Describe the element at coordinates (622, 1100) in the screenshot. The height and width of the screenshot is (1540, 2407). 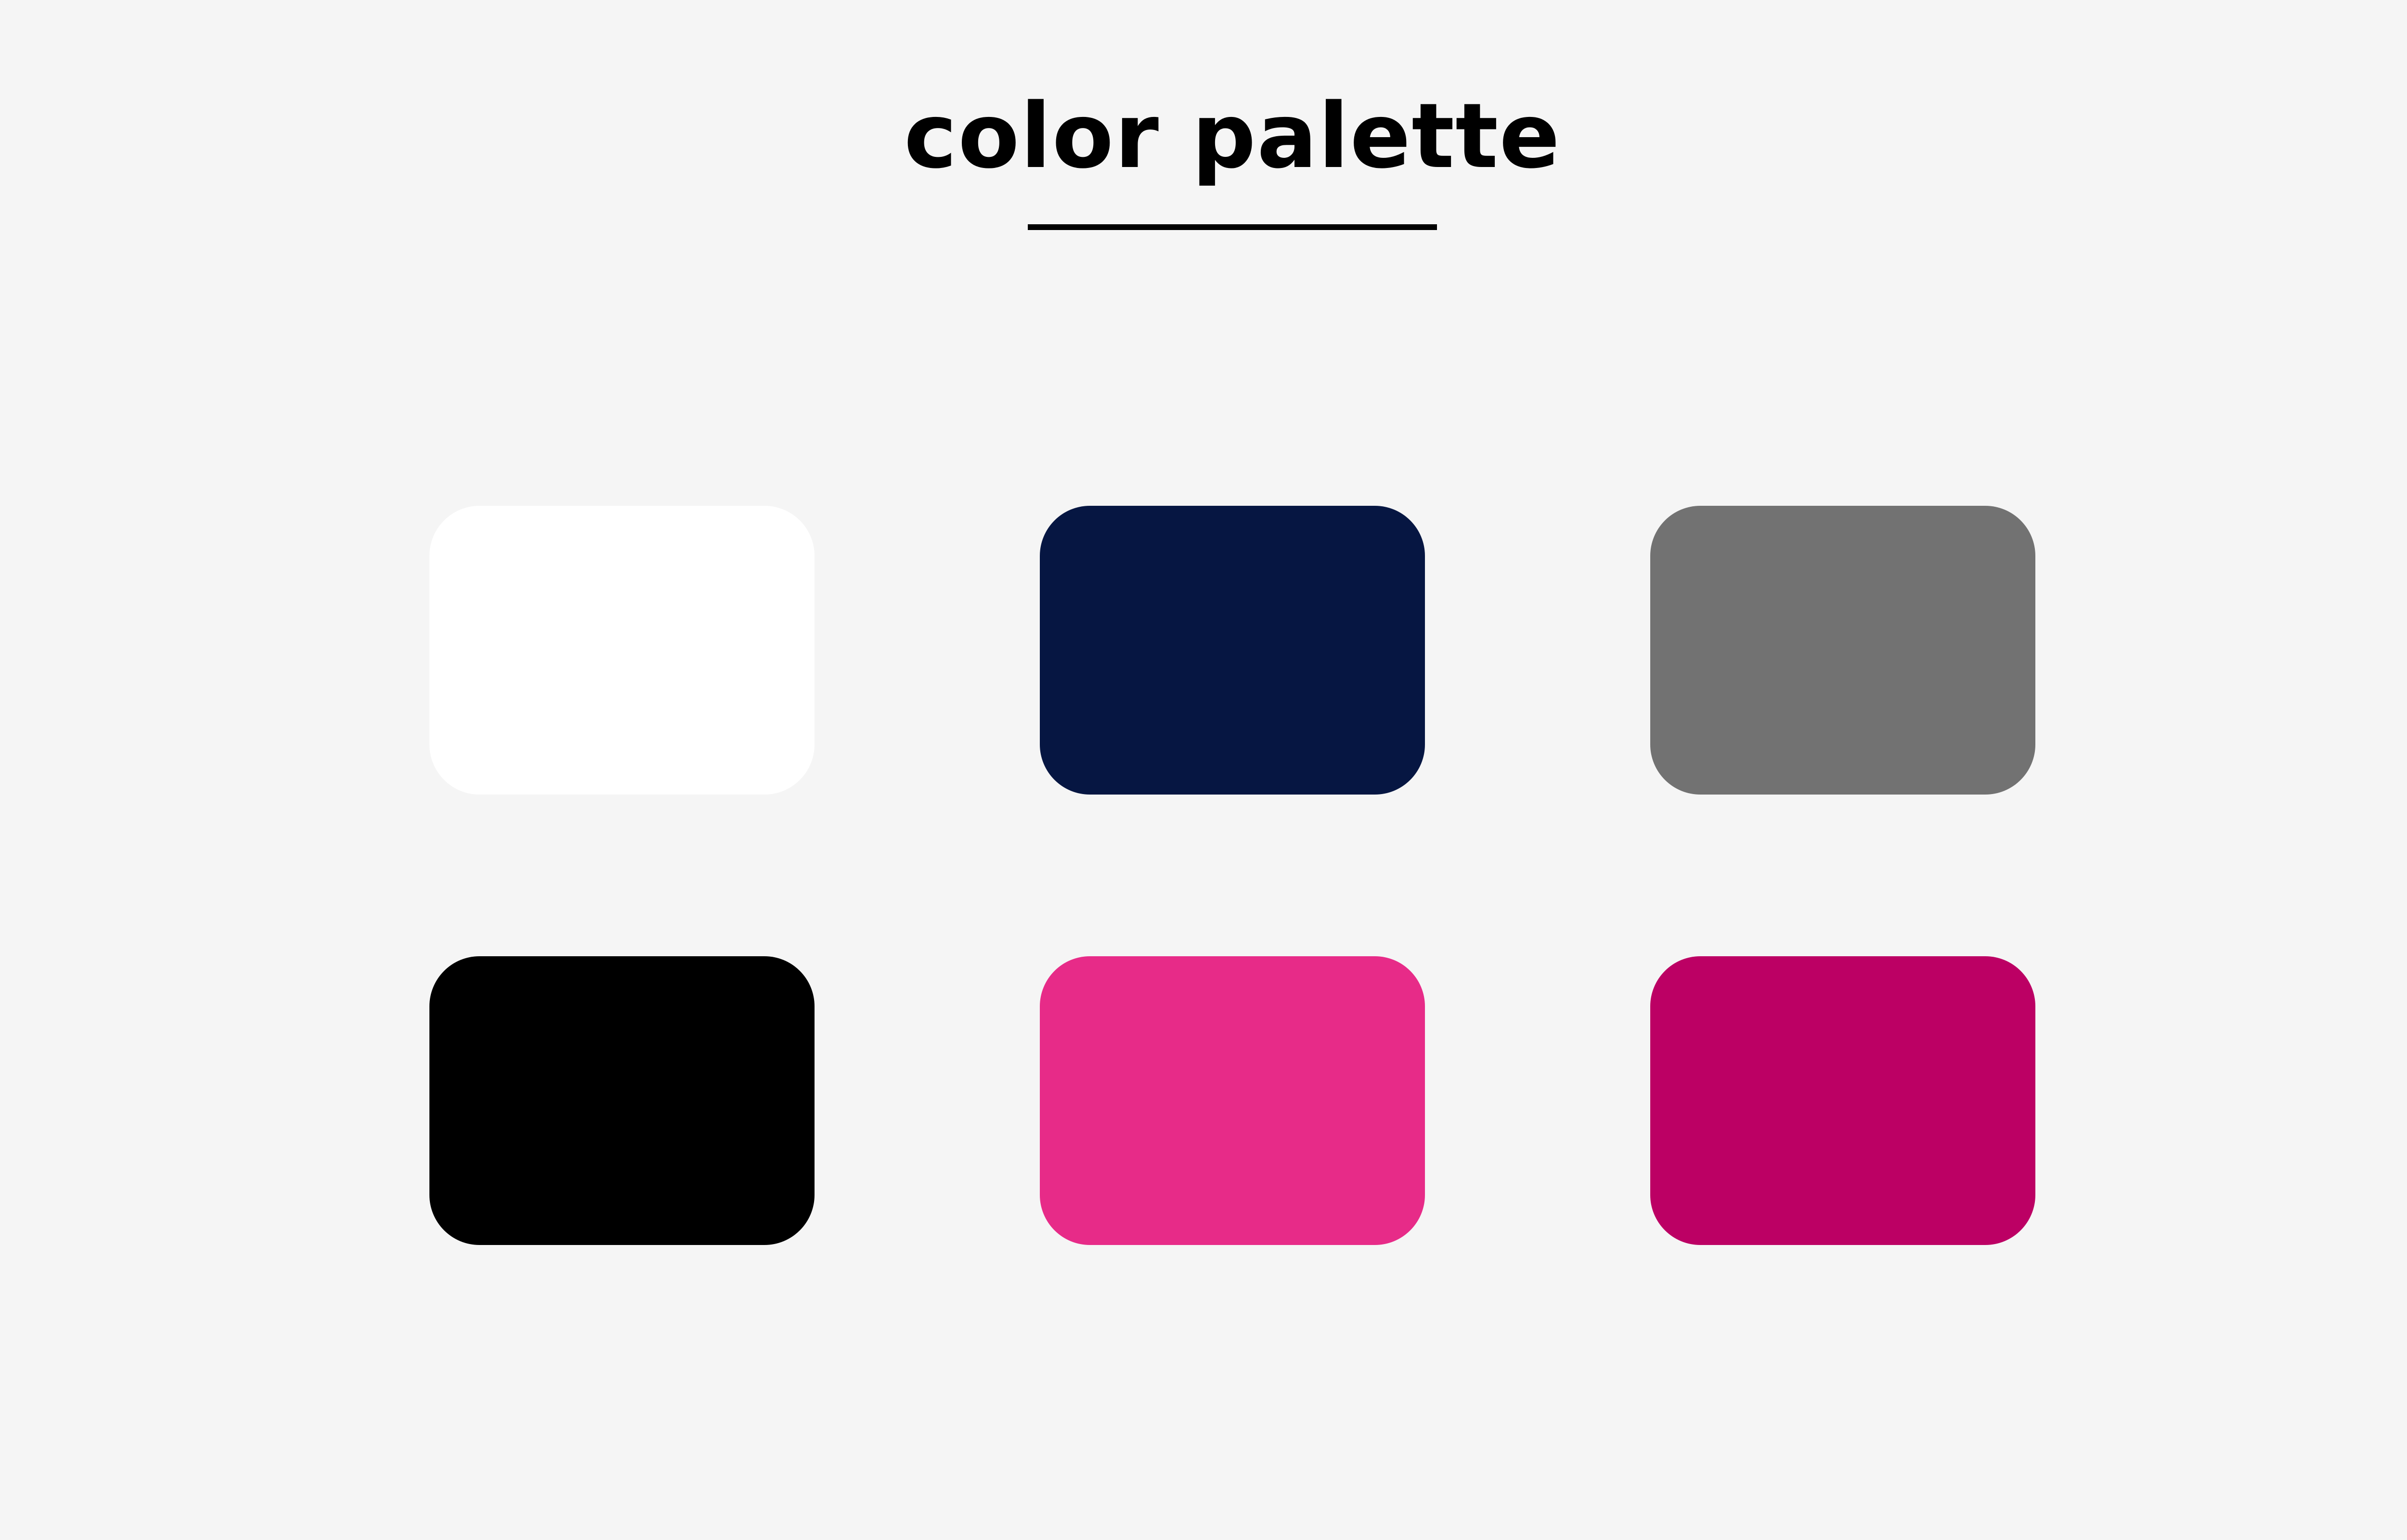
I see `color-swatch-black` at that location.